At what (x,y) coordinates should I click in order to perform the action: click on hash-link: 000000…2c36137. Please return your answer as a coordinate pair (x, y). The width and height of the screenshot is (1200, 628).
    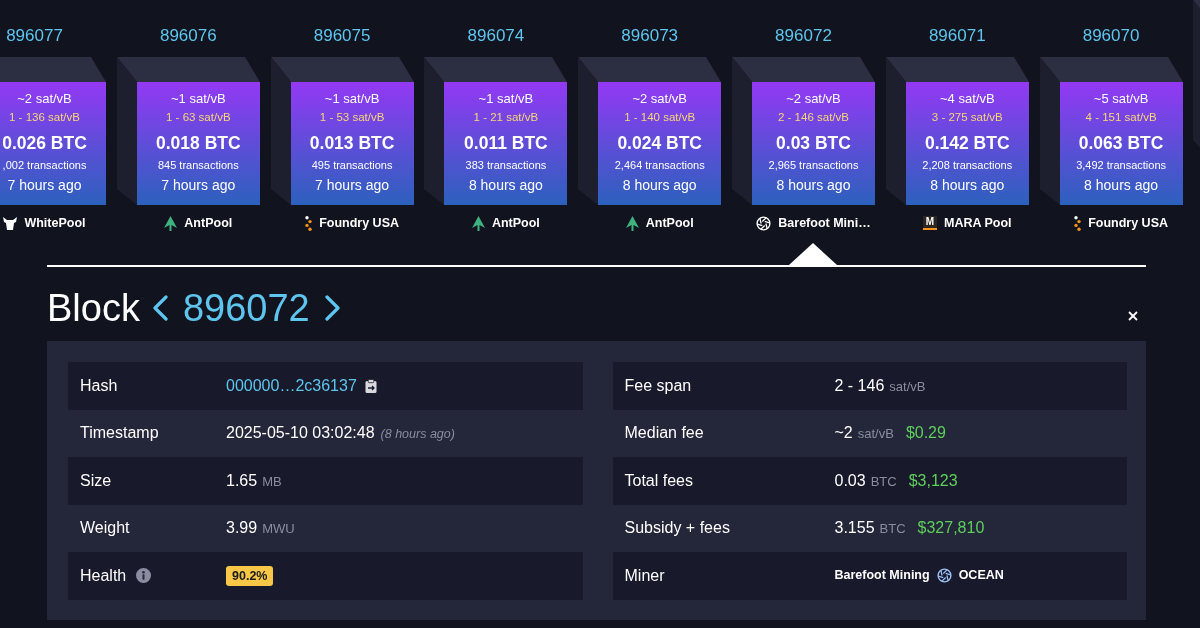
    Looking at the image, I should click on (291, 385).